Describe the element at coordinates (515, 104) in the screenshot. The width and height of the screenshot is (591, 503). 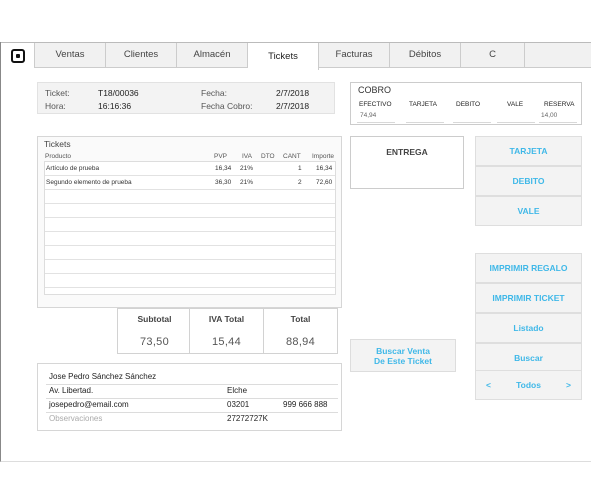
I see `cobro-header-vale: VALE` at that location.